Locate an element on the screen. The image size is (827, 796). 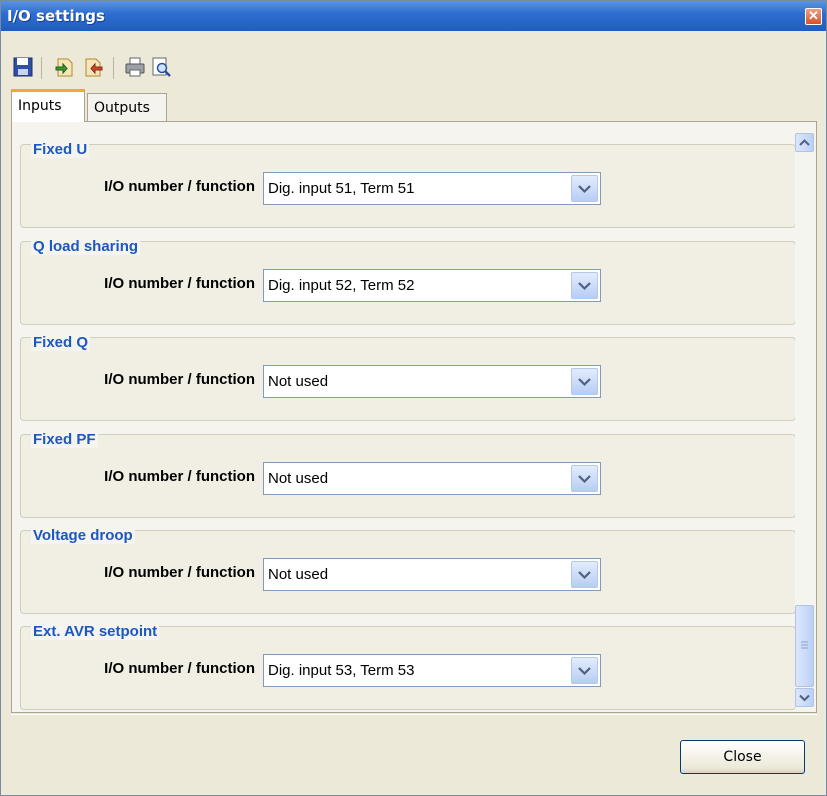
group-title: Voltage droop is located at coordinates (83, 535).